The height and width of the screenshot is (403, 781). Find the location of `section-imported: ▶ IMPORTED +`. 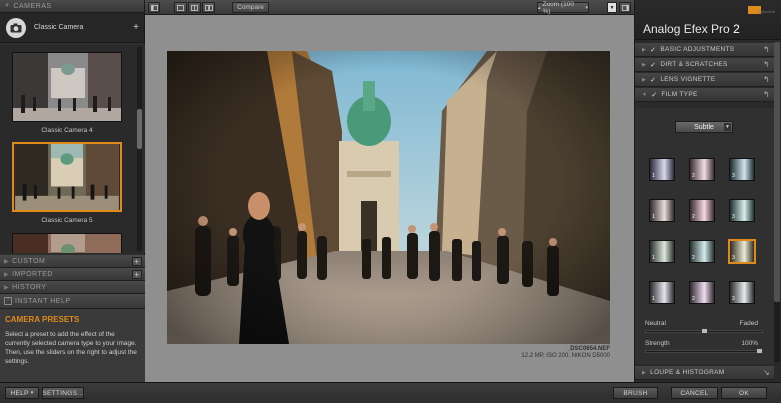

section-imported: ▶ IMPORTED + is located at coordinates (72, 274).